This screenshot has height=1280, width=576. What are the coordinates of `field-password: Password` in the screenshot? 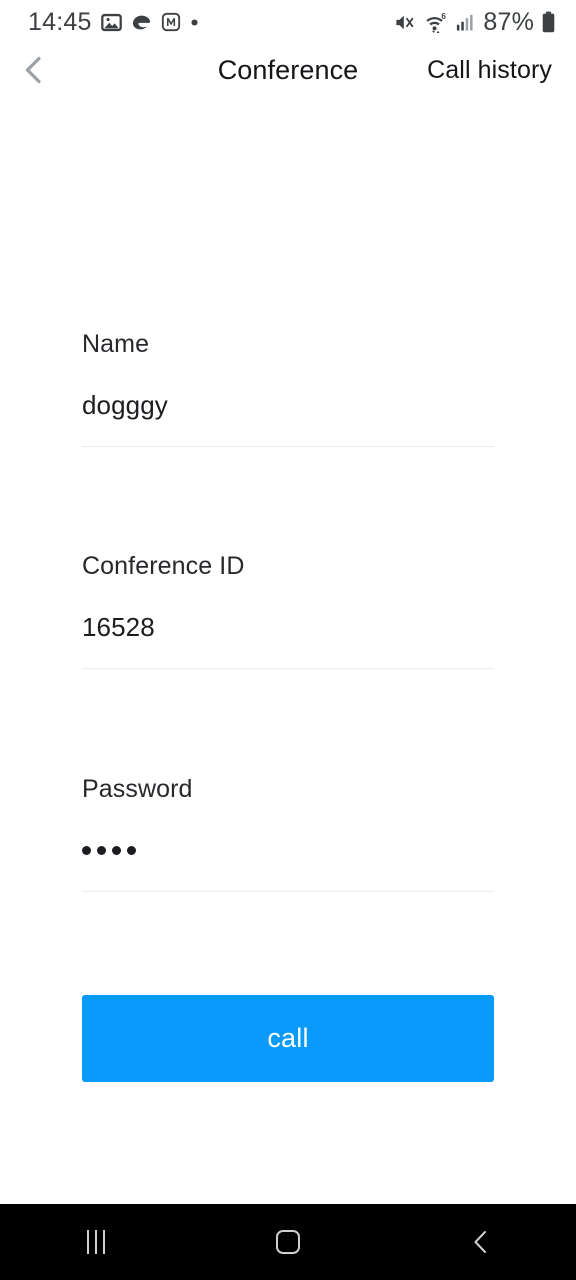 It's located at (288, 833).